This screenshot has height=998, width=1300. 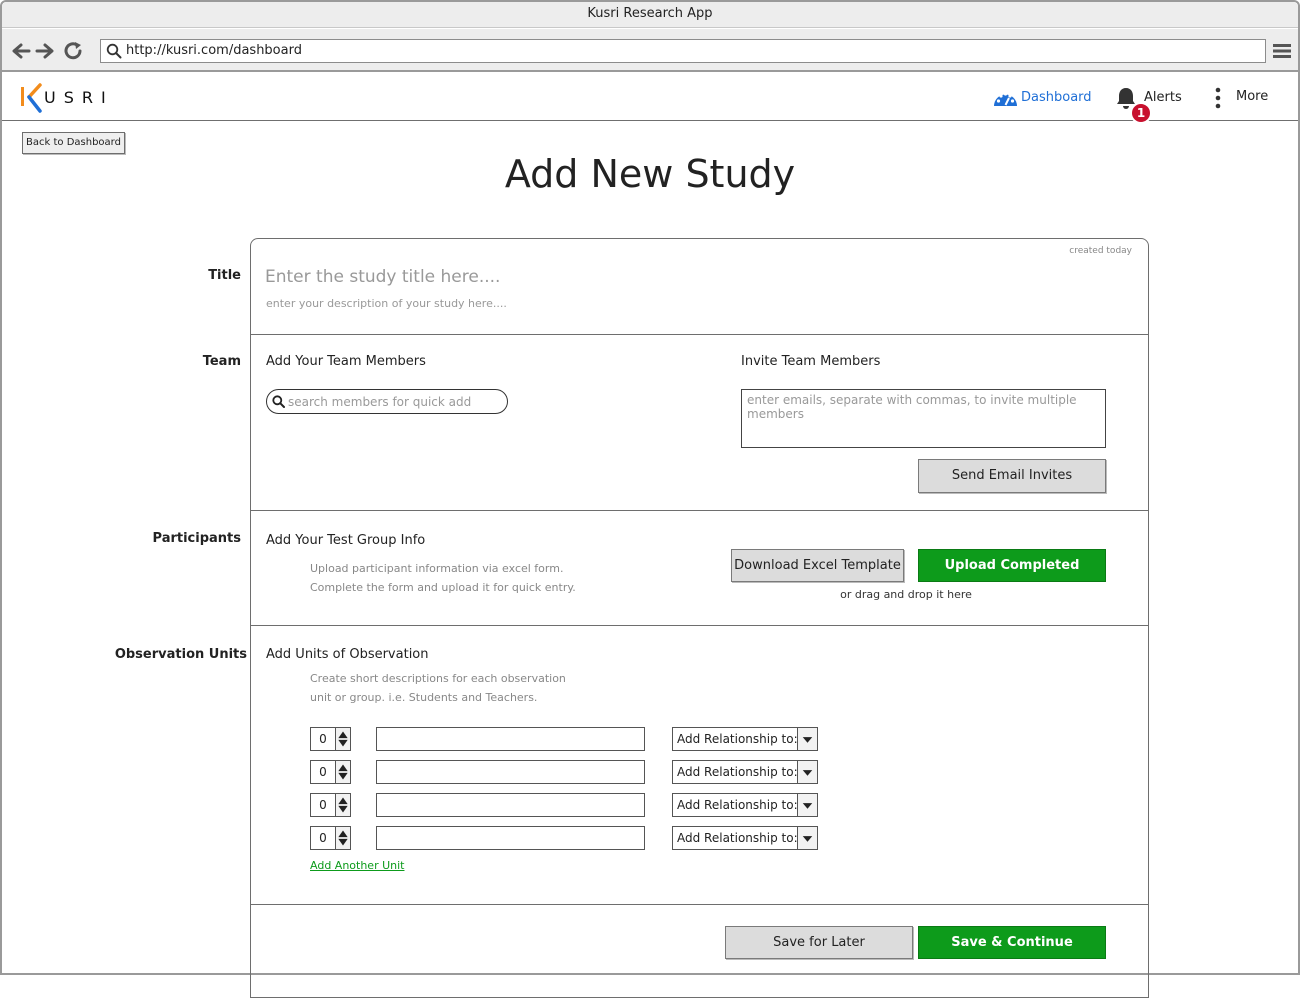 I want to click on nav-more: More, so click(x=1242, y=98).